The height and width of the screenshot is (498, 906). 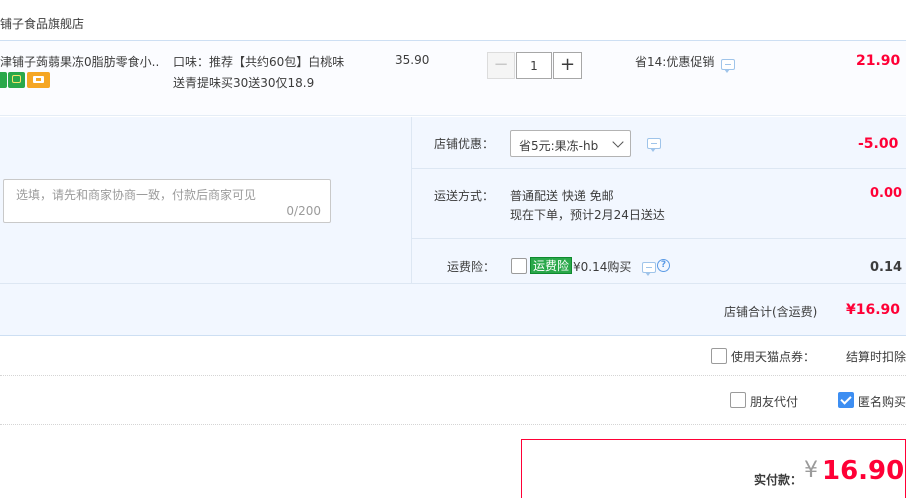 What do you see at coordinates (42, 23) in the screenshot?
I see `store-name: 铺子食品旗舰店` at bounding box center [42, 23].